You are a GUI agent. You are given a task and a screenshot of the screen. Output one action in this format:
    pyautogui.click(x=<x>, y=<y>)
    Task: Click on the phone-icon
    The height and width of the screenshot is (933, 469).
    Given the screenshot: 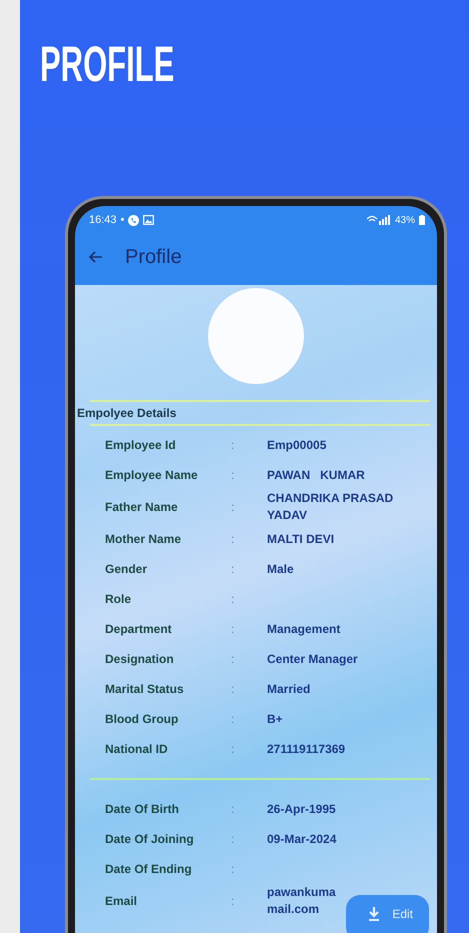 What is the action you would take?
    pyautogui.click(x=134, y=220)
    